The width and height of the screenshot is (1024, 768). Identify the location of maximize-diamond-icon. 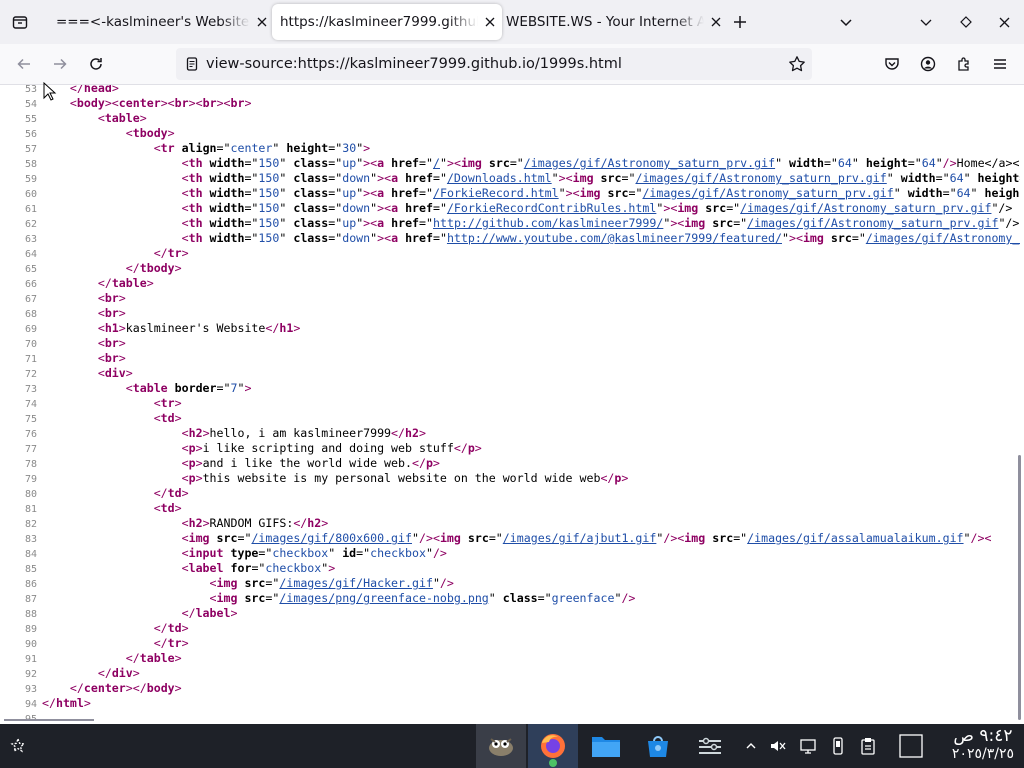
(966, 22).